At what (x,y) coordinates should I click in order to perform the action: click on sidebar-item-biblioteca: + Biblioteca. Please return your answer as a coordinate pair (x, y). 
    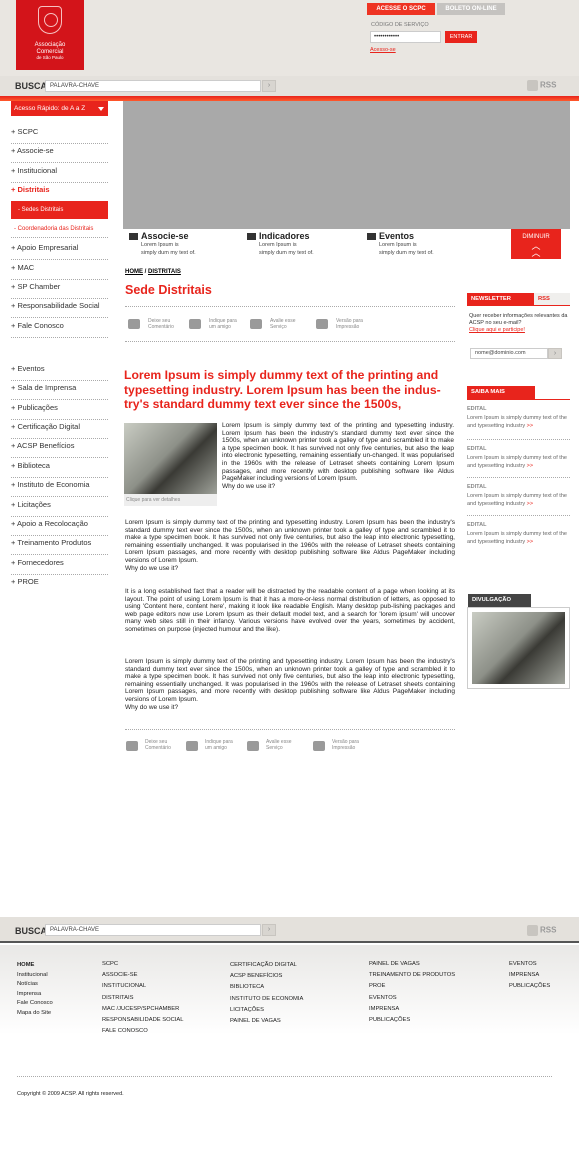
    Looking at the image, I should click on (59, 468).